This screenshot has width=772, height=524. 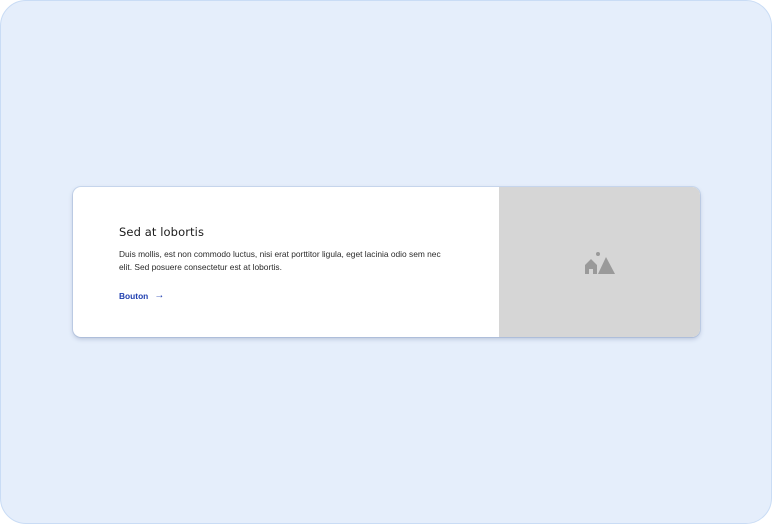 I want to click on card-link-button: Bouton →, so click(x=142, y=296).